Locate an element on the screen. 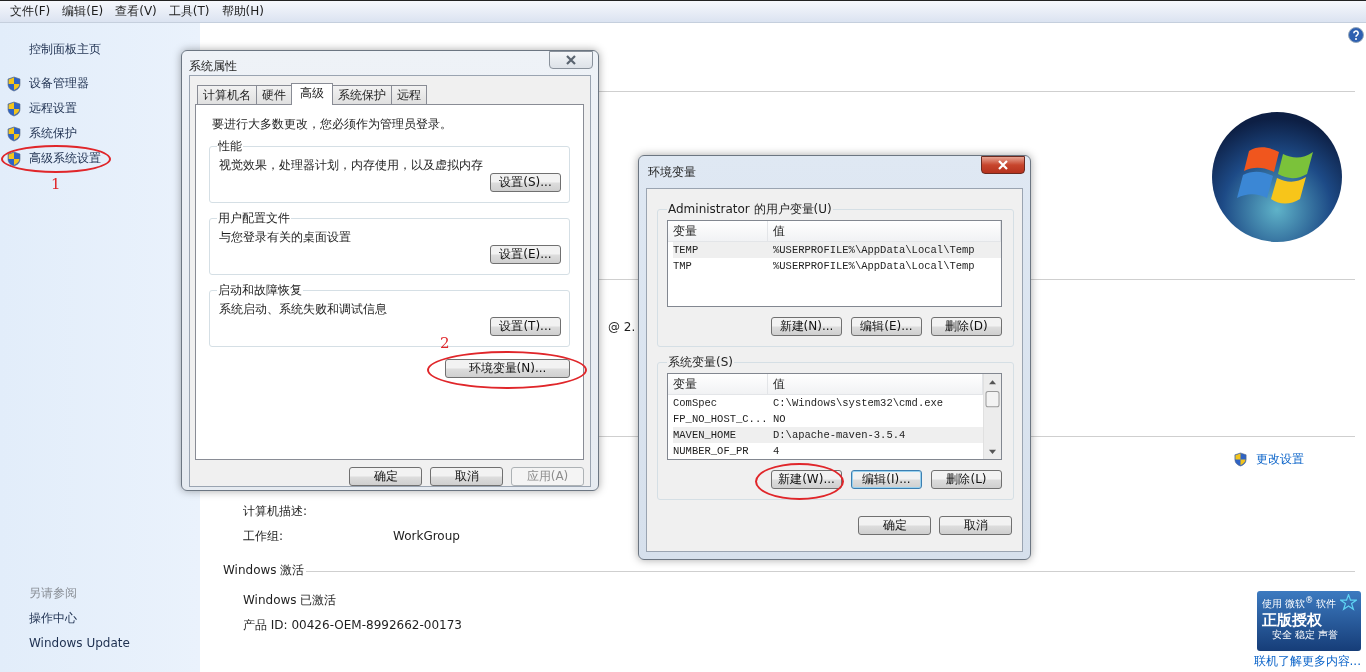 Image resolution: width=1366 pixels, height=672 pixels. section-label: 另请参阅 is located at coordinates (53, 593).